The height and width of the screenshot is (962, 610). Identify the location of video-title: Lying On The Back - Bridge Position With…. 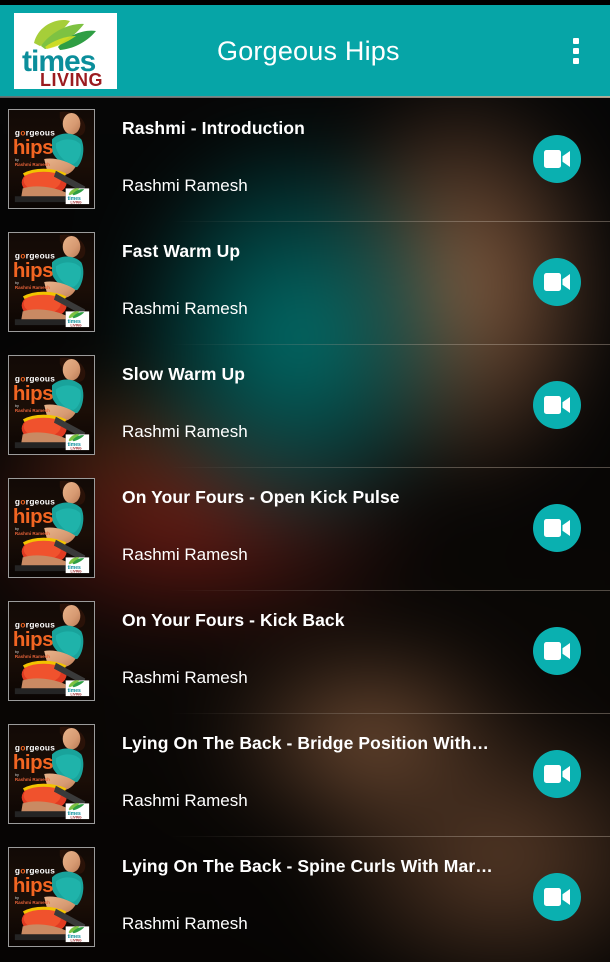
(305, 743).